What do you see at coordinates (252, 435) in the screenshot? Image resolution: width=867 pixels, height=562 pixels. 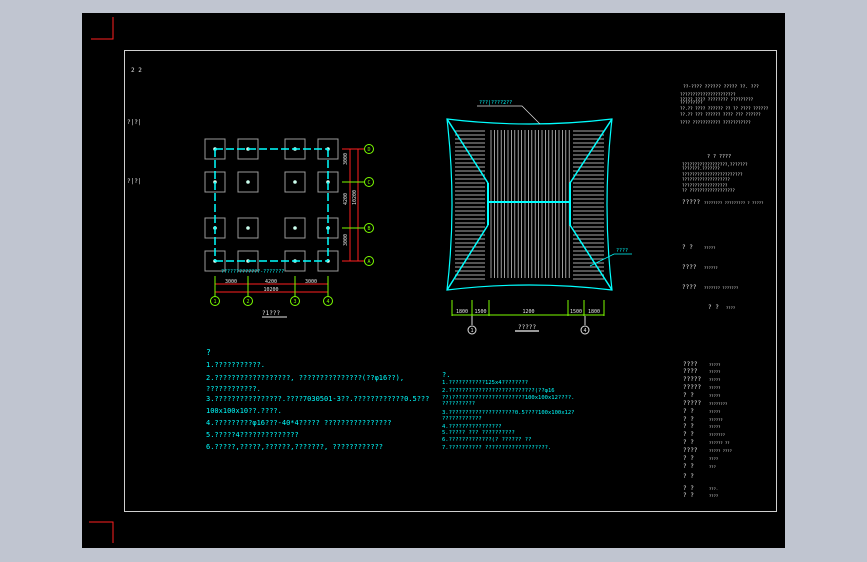 I see `note-line: 5.?????4??????????????` at bounding box center [252, 435].